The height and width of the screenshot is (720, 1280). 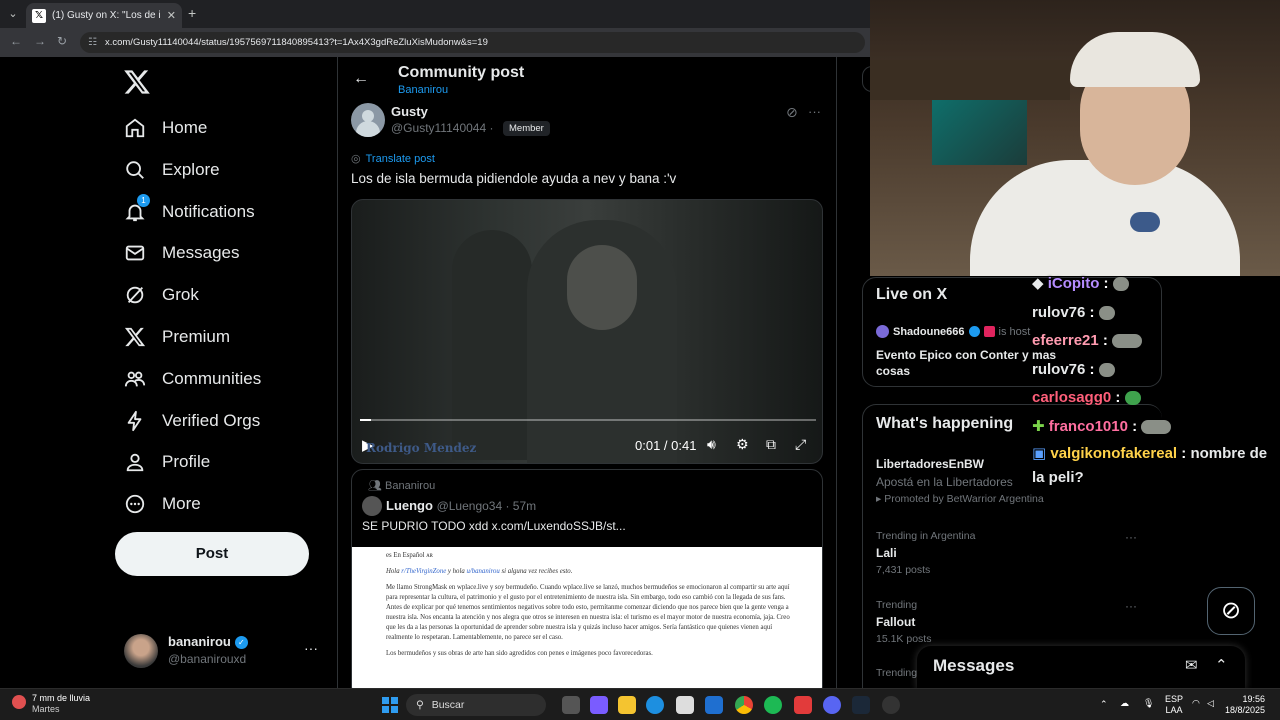 What do you see at coordinates (861, 705) in the screenshot?
I see `steam-icon` at bounding box center [861, 705].